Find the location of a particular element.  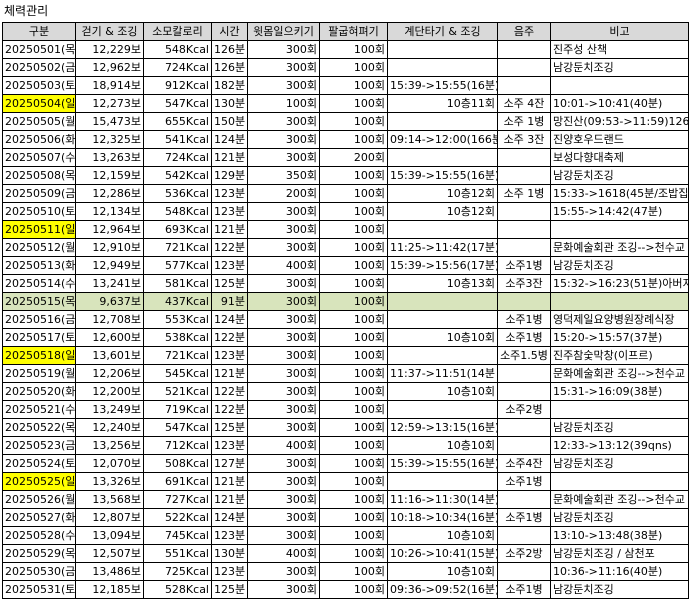

calories-cell: 541Kcal is located at coordinates (177, 139).